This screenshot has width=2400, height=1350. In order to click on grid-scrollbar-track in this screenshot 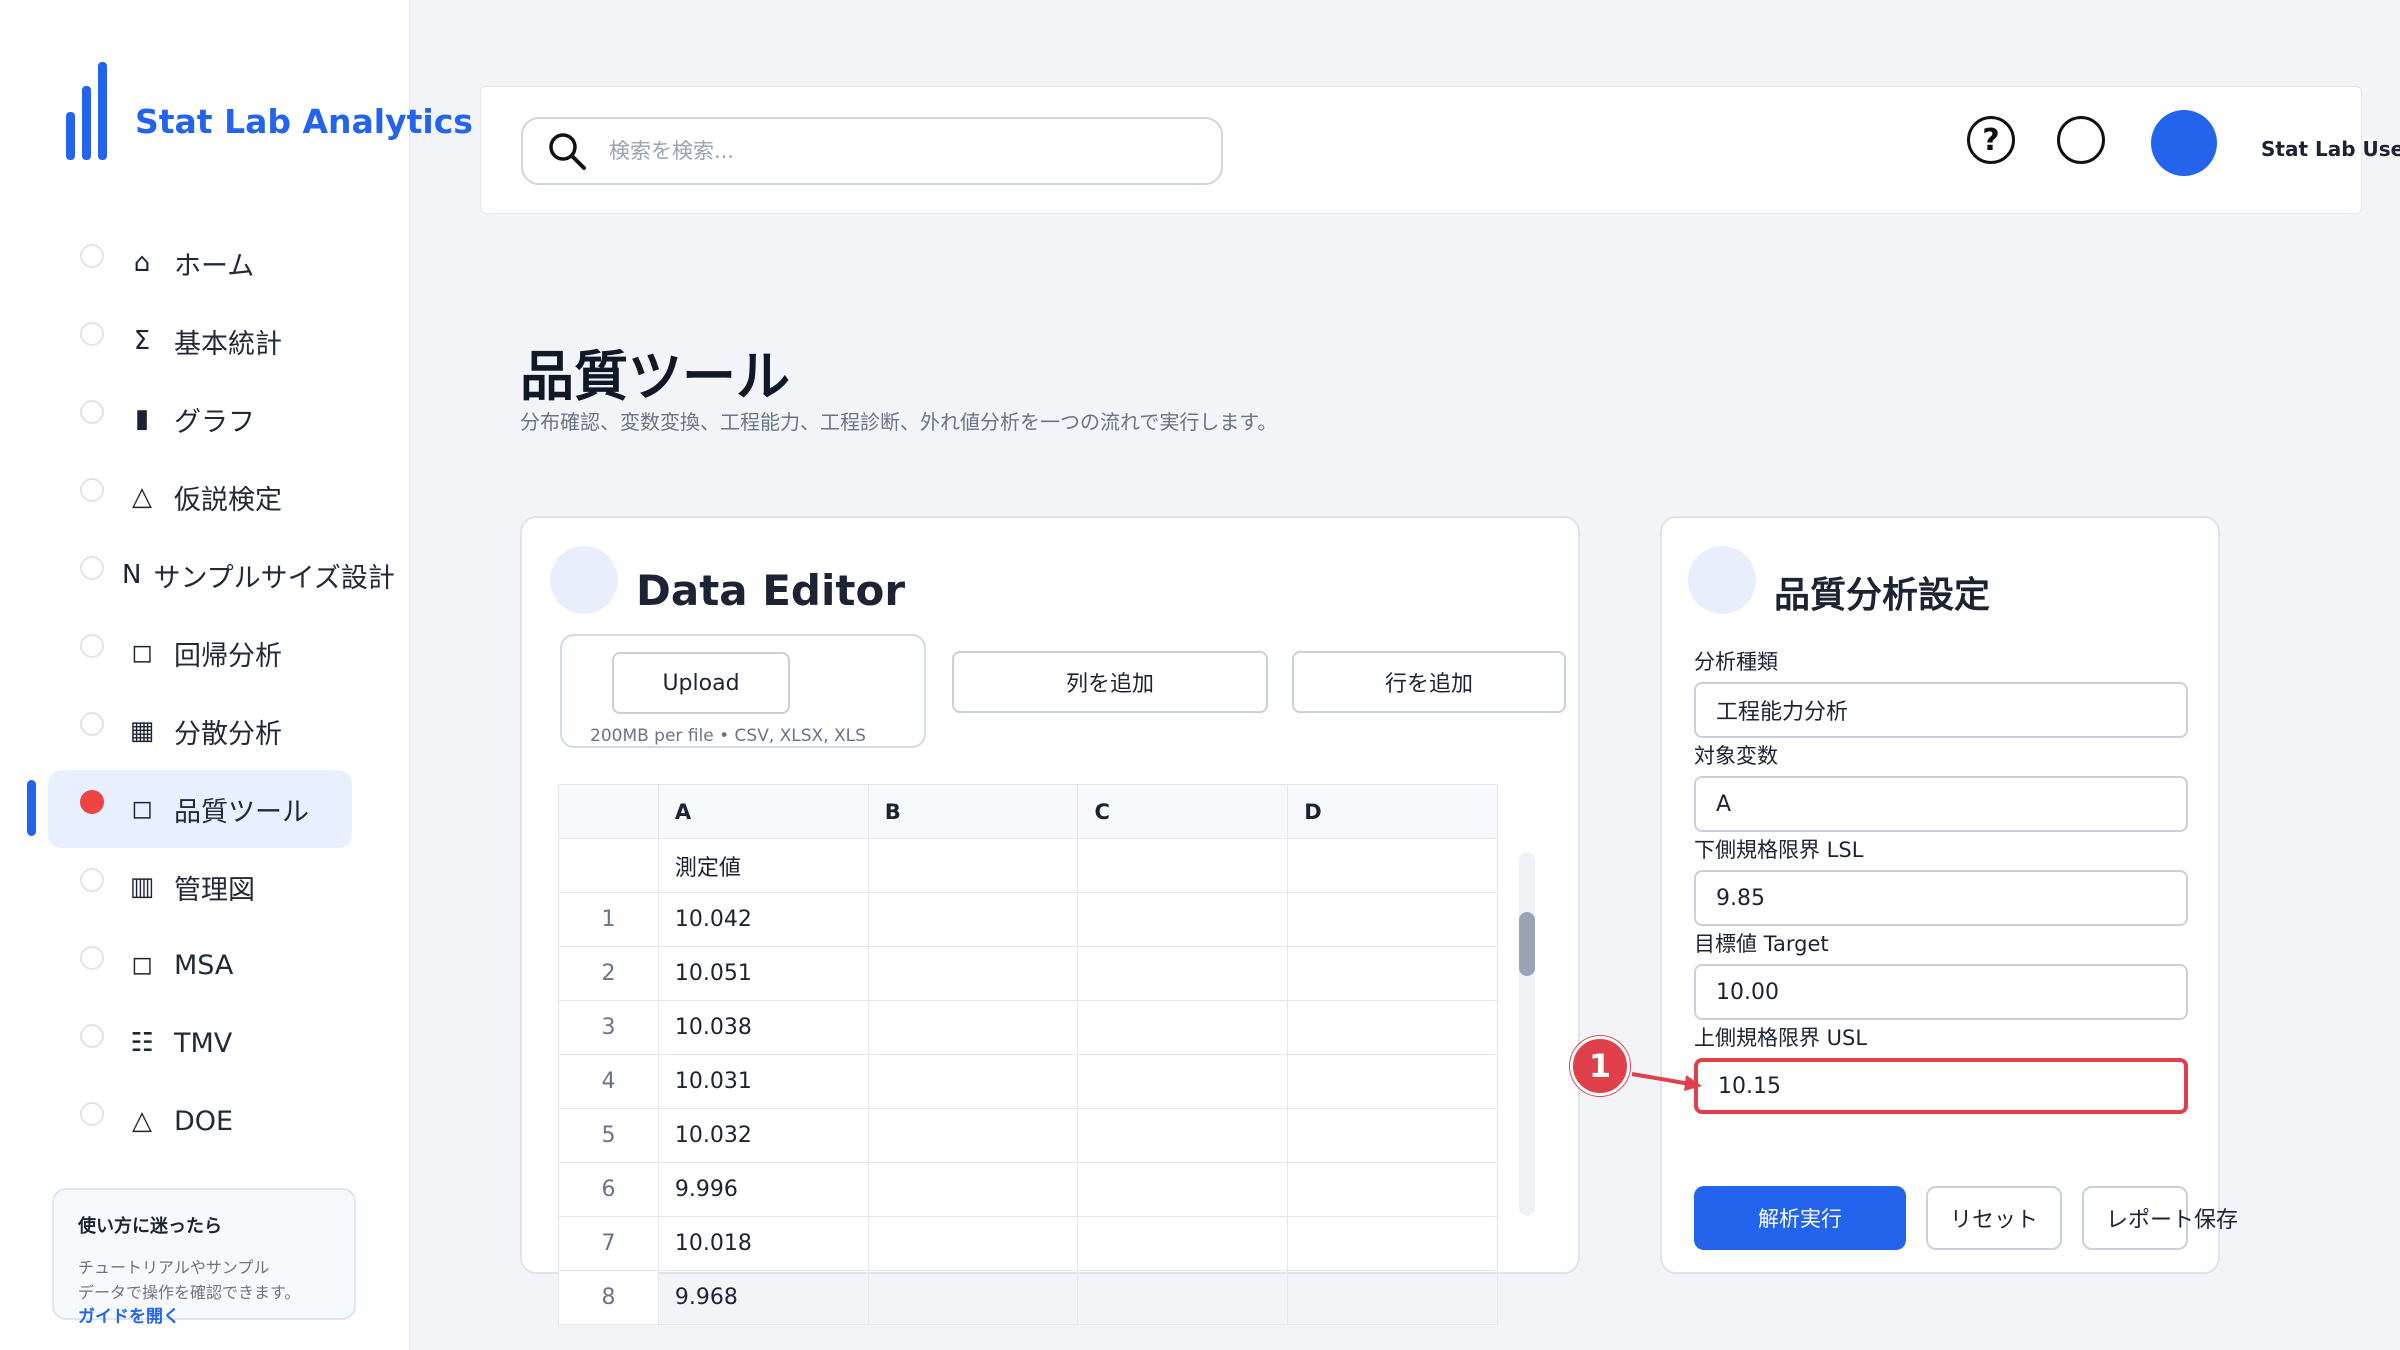, I will do `click(1527, 1034)`.